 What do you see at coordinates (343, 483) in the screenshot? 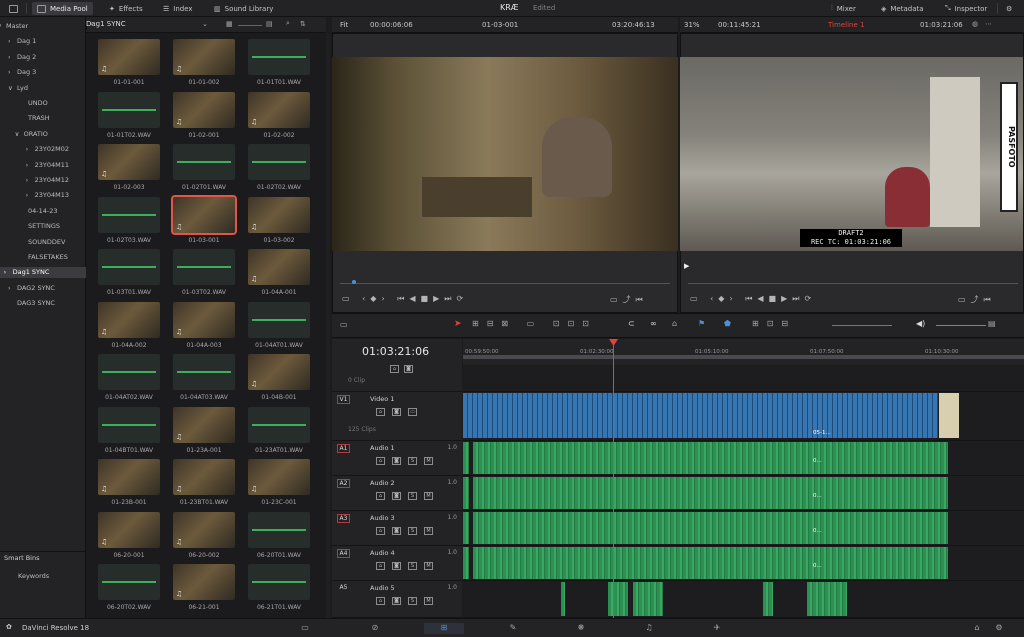
I see `track-id: A2` at bounding box center [343, 483].